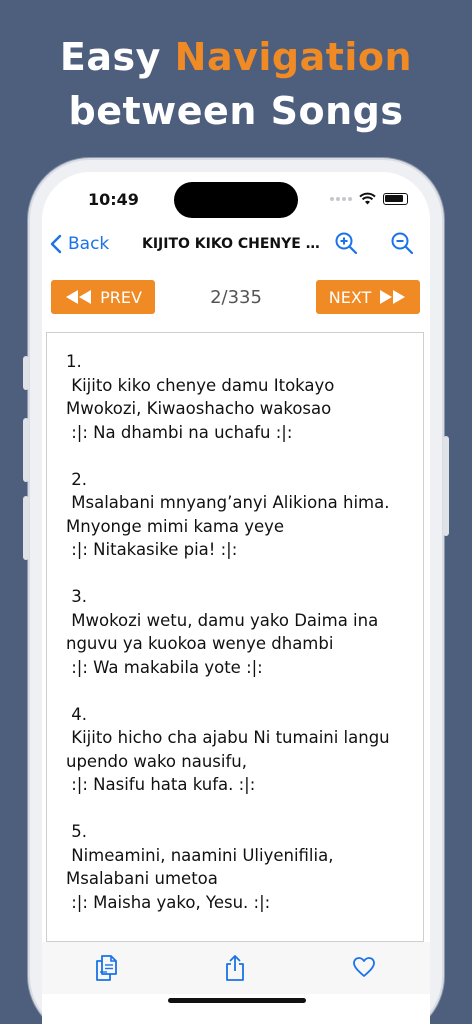 This screenshot has width=472, height=1024. I want to click on promo-line-2: between Songs, so click(236, 111).